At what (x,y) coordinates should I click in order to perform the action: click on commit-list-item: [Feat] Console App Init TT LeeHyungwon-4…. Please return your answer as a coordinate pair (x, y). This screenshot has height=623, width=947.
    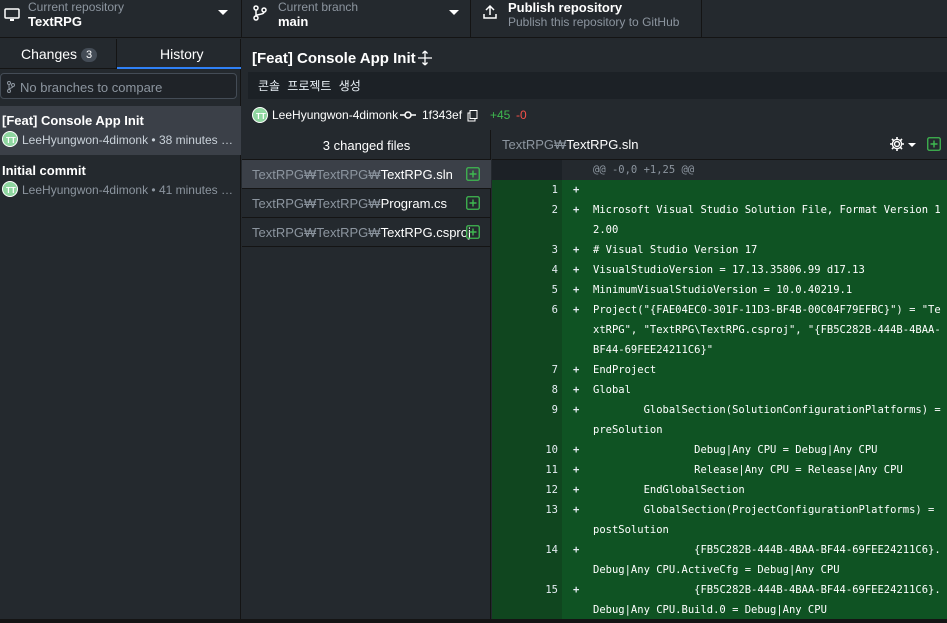
    Looking at the image, I should click on (120, 130).